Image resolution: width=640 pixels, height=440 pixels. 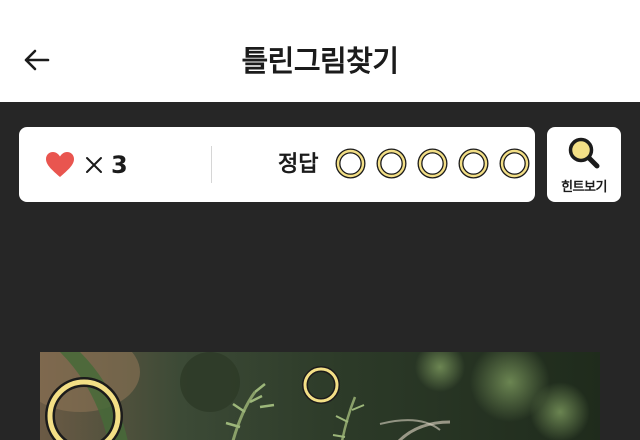 What do you see at coordinates (119, 164) in the screenshot?
I see `lives-count: 3` at bounding box center [119, 164].